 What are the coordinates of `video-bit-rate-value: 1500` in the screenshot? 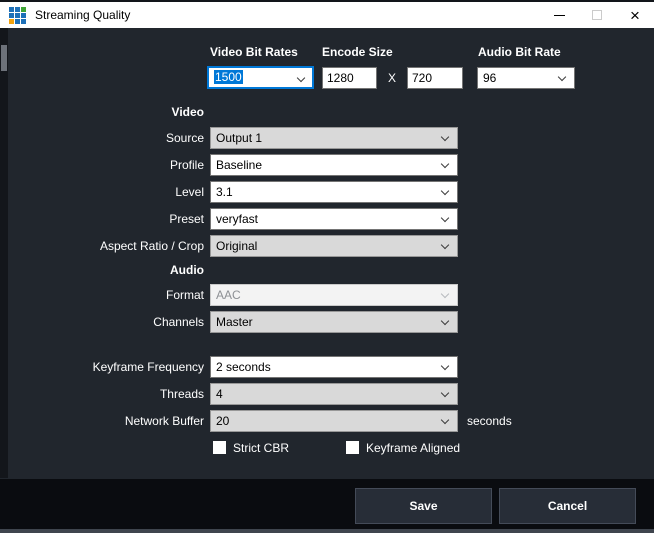 It's located at (228, 77).